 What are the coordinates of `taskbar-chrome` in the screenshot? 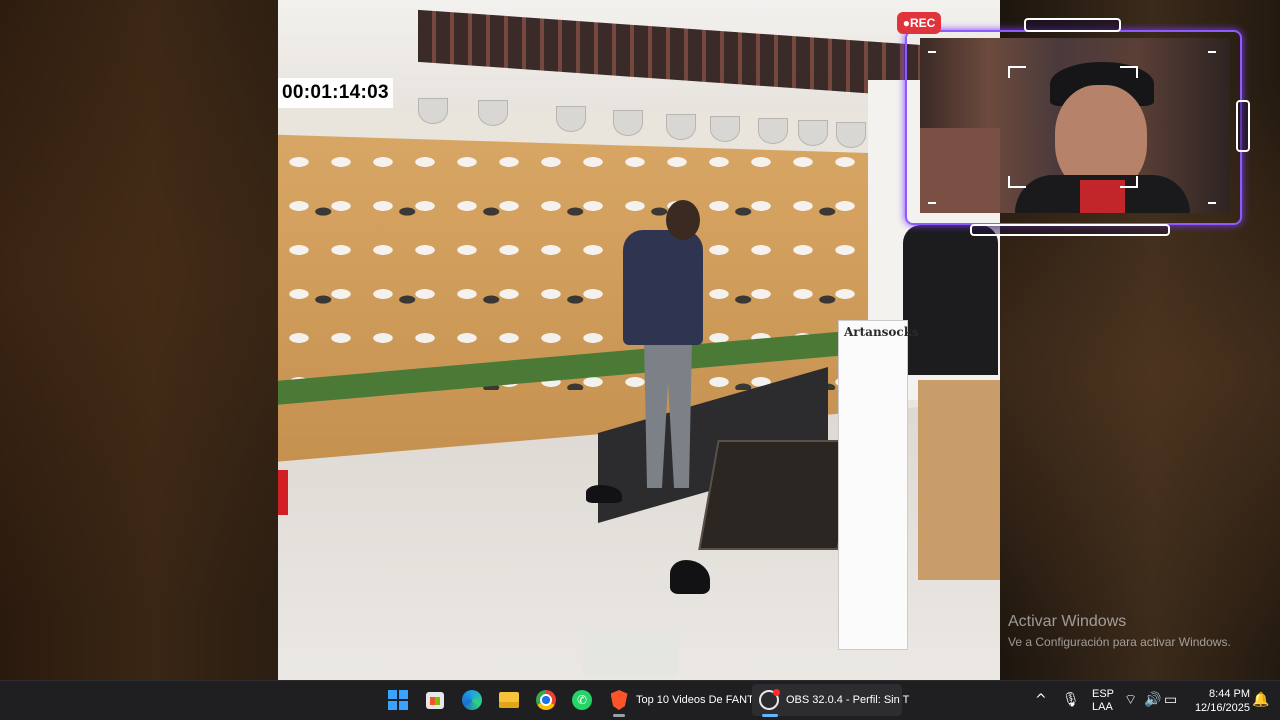 It's located at (546, 700).